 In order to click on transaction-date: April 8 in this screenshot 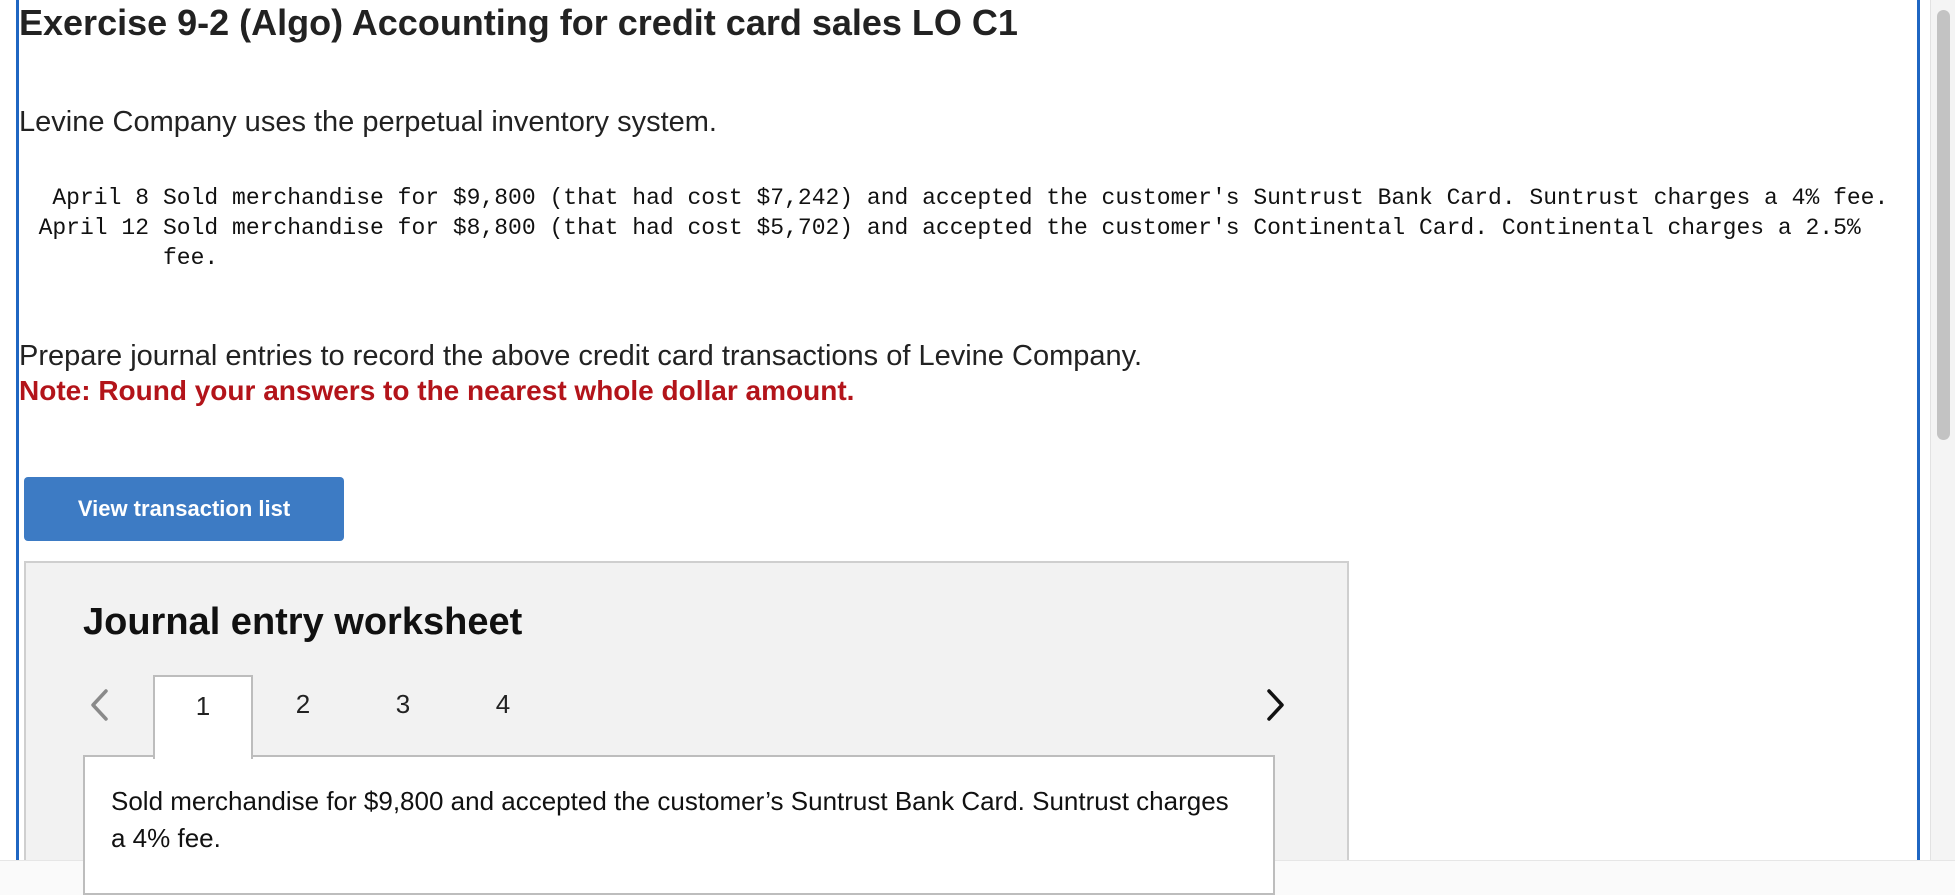, I will do `click(100, 198)`.